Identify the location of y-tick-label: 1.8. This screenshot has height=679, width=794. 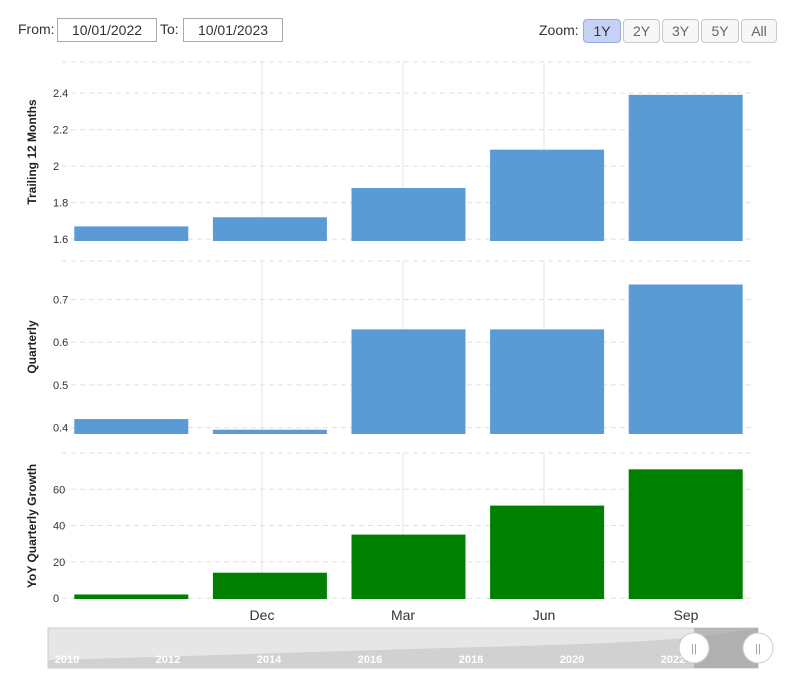
(60, 204).